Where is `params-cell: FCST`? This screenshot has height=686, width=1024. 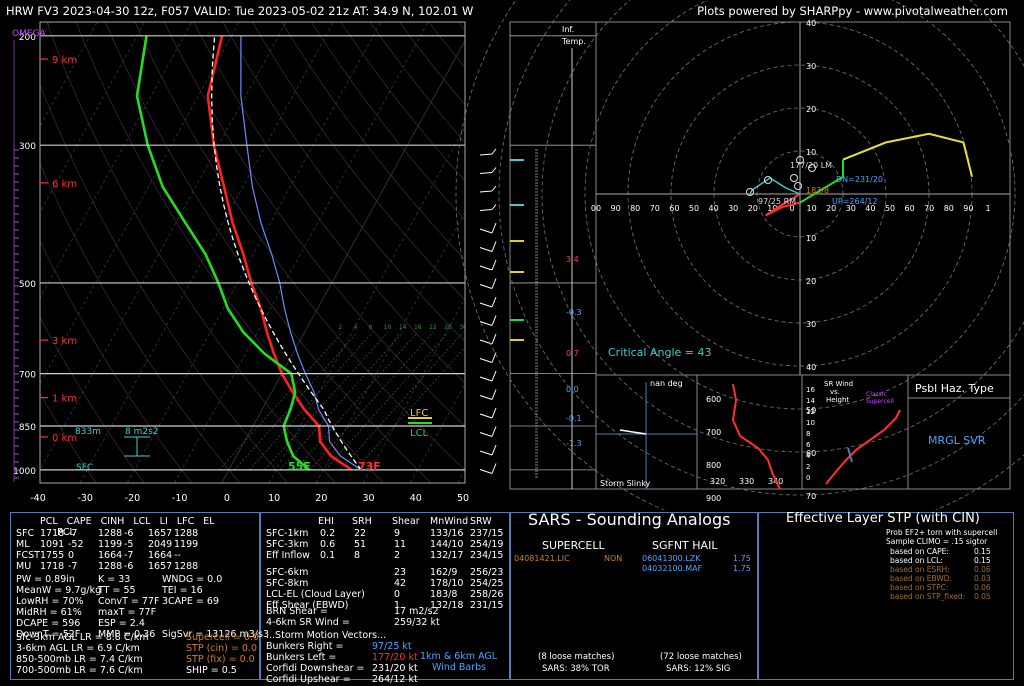 params-cell: FCST is located at coordinates (28, 555).